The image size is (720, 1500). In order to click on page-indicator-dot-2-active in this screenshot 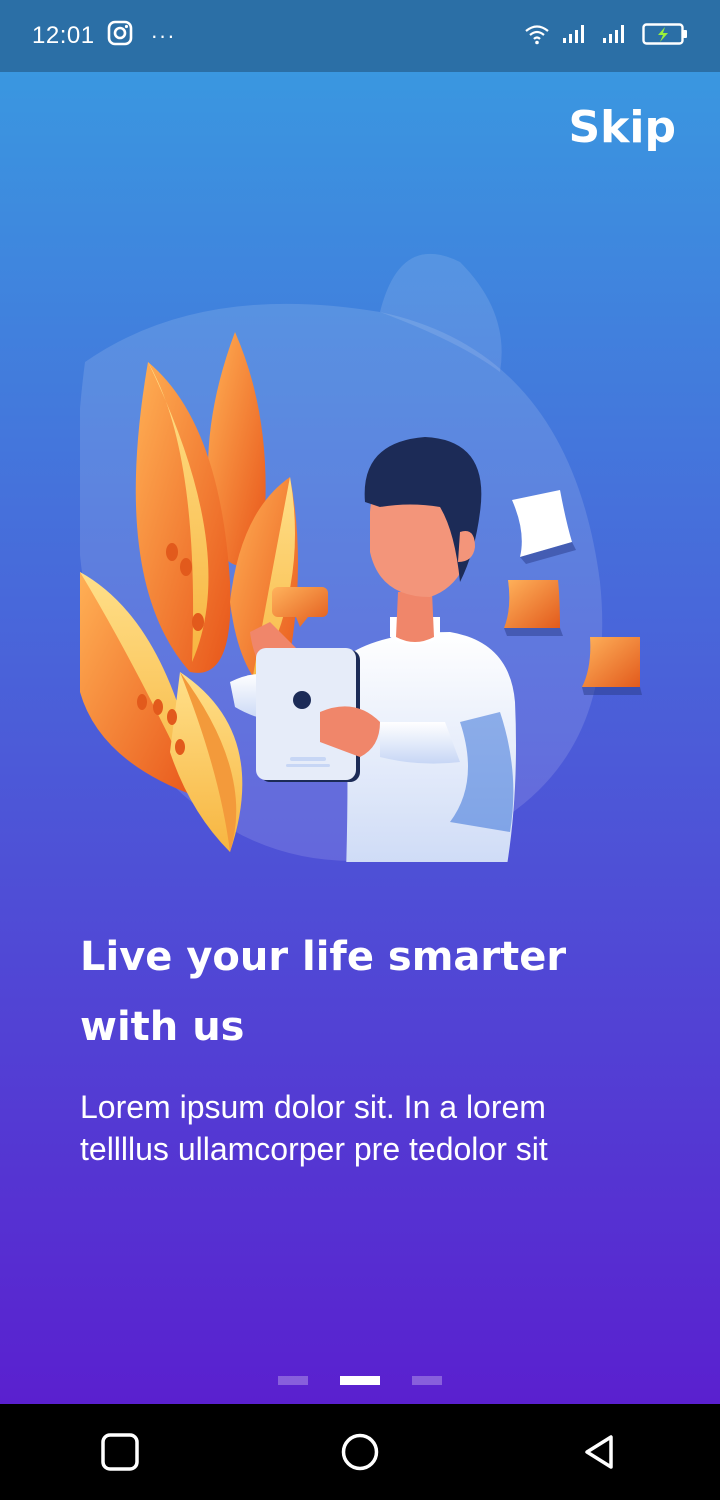, I will do `click(360, 1380)`.